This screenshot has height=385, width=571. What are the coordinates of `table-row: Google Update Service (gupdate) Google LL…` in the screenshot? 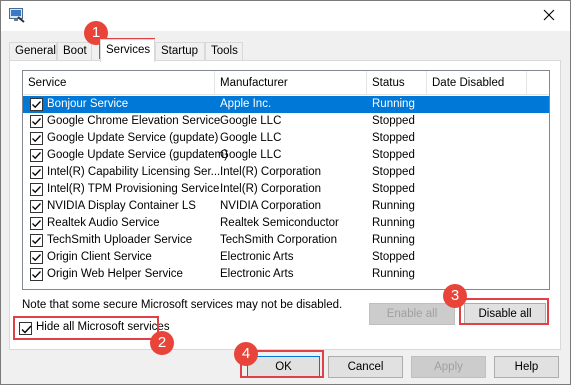 It's located at (286, 138).